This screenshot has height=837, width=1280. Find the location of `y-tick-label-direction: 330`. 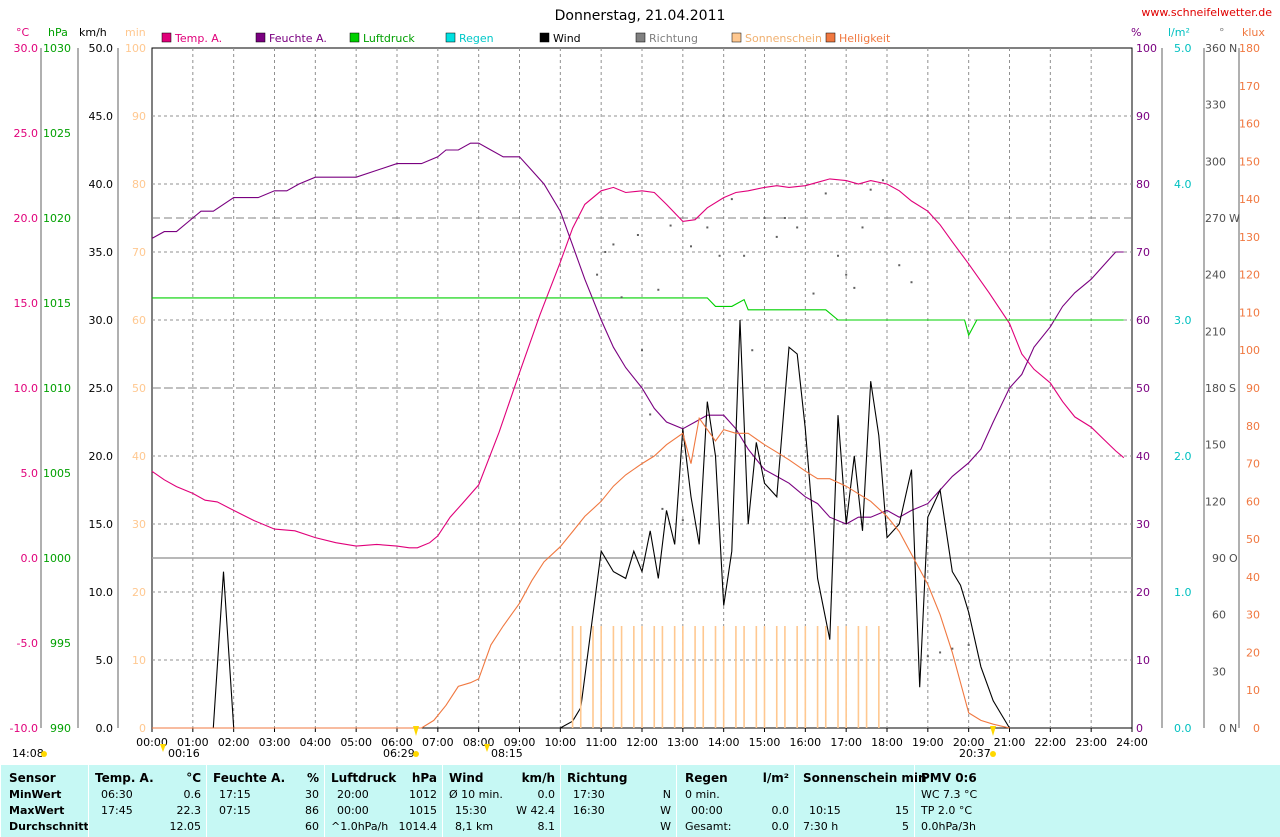

y-tick-label-direction: 330 is located at coordinates (1215, 105).